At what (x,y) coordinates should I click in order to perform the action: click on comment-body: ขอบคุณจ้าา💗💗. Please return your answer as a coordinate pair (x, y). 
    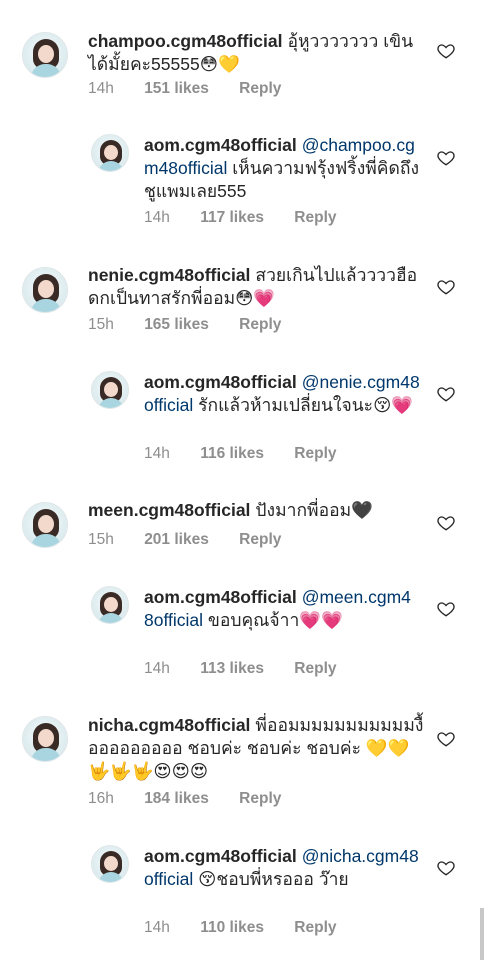
    Looking at the image, I should click on (273, 620).